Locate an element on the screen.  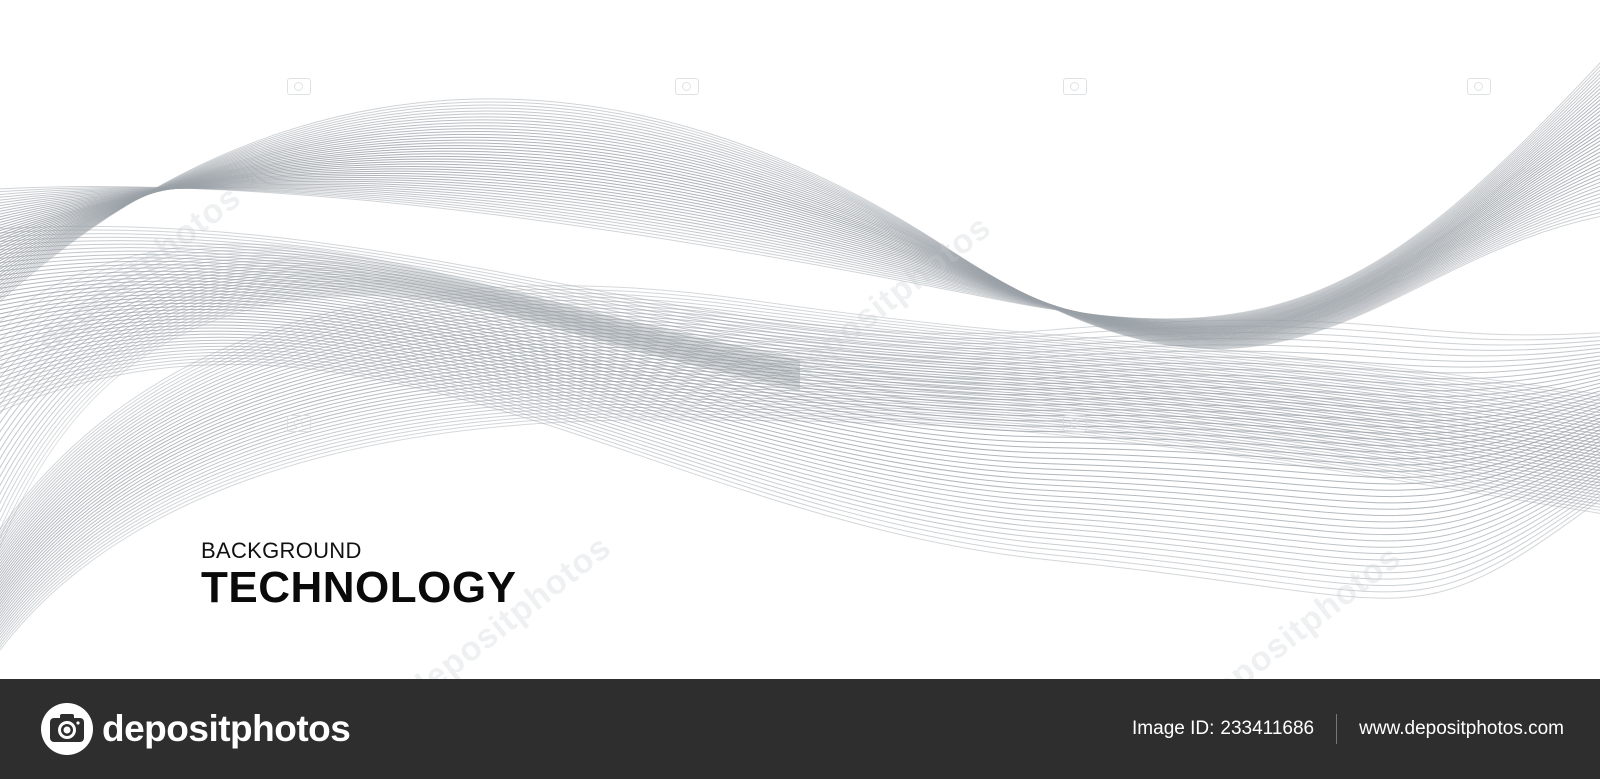
depositphotos-logo: depositphotos is located at coordinates (195, 729).